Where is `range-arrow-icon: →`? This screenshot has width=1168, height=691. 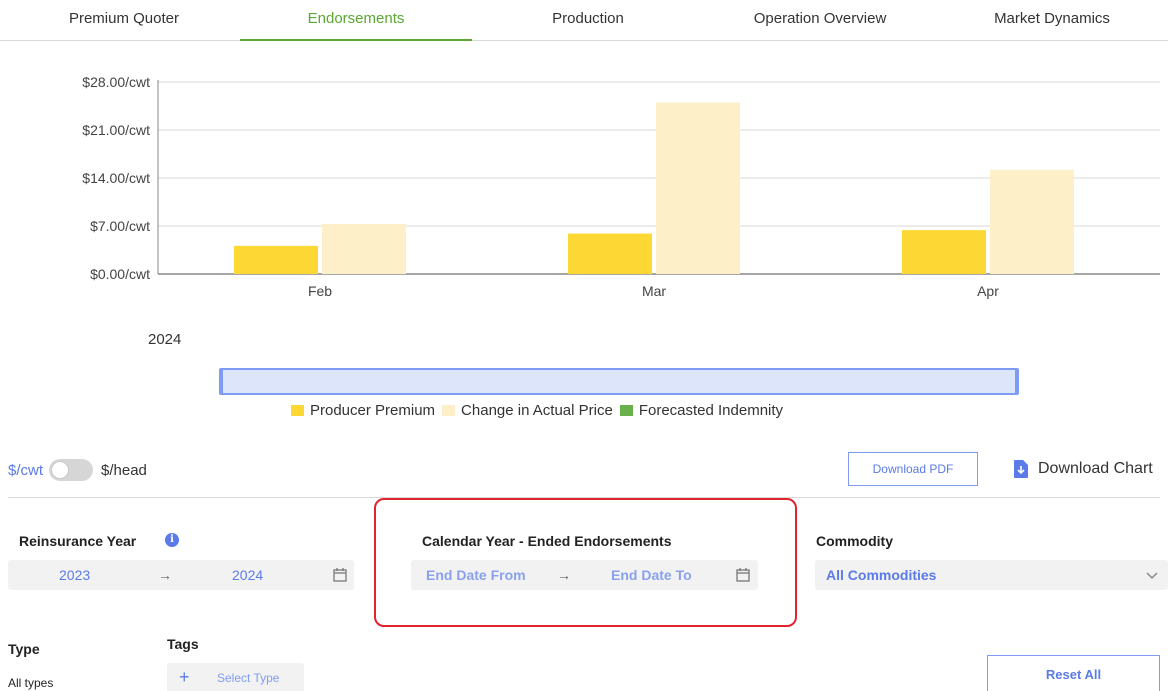 range-arrow-icon: → is located at coordinates (165, 575).